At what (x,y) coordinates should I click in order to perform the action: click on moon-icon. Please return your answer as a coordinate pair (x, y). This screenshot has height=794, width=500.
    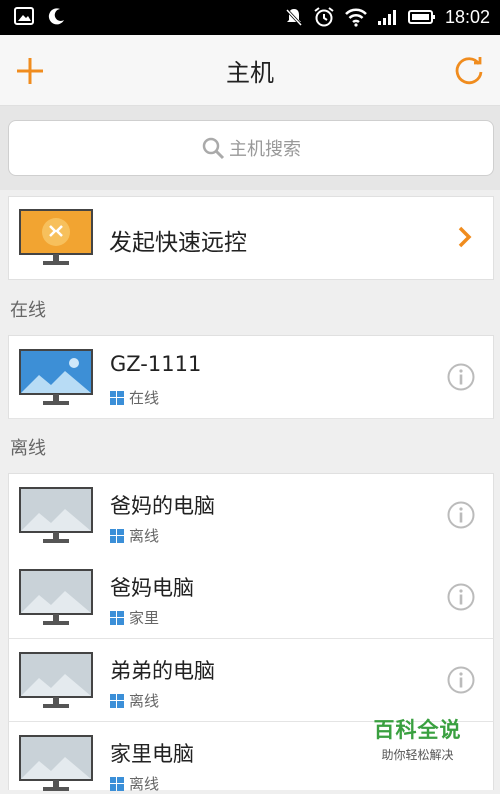
    Looking at the image, I should click on (56, 16).